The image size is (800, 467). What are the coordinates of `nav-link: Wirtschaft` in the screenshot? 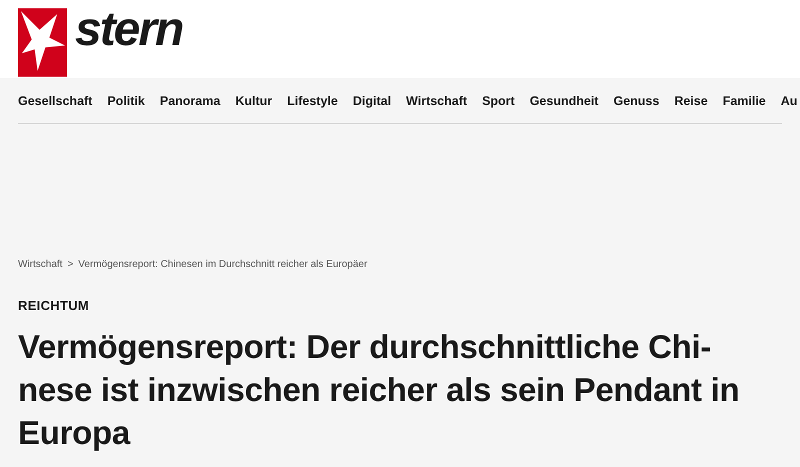 It's located at (437, 101).